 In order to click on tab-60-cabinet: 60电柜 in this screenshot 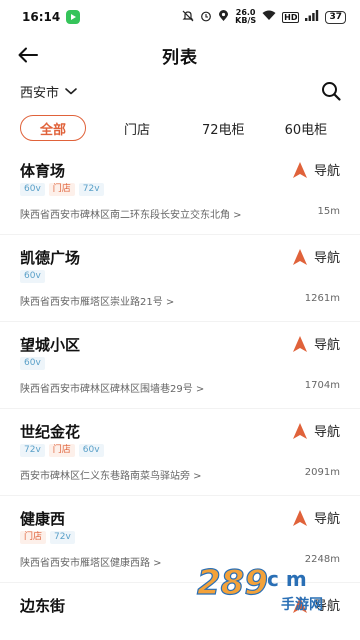, I will do `click(306, 128)`.